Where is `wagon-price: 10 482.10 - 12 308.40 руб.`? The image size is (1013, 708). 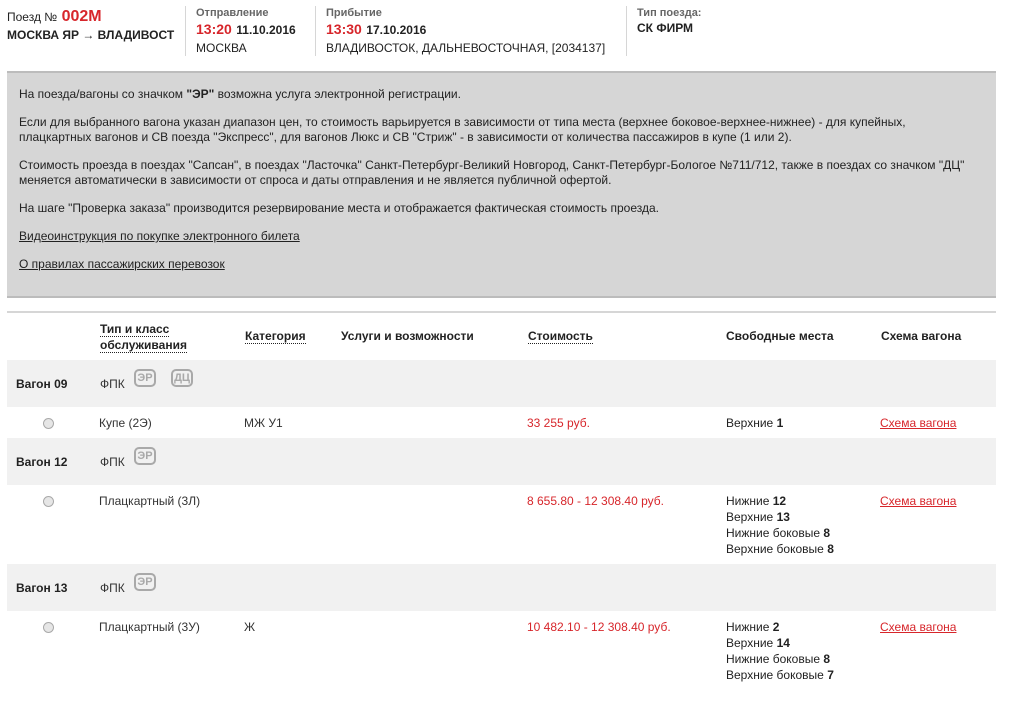
wagon-price: 10 482.10 - 12 308.40 руб. is located at coordinates (599, 627).